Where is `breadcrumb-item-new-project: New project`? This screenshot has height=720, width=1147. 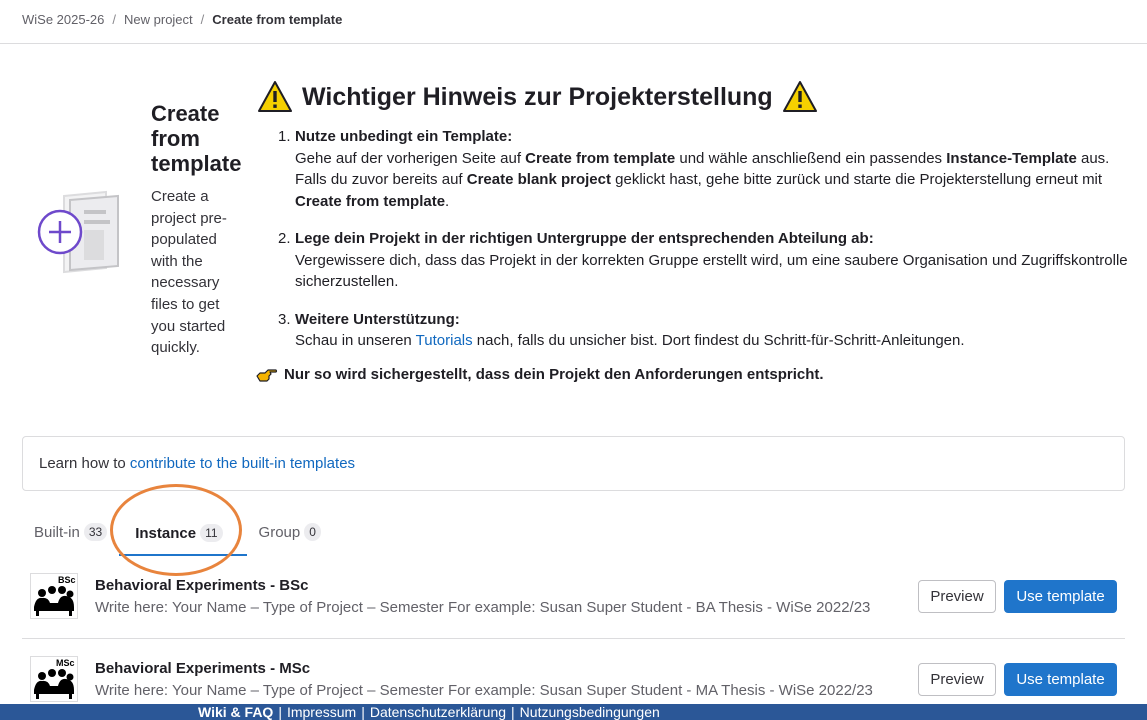
breadcrumb-item-new-project: New project is located at coordinates (158, 19).